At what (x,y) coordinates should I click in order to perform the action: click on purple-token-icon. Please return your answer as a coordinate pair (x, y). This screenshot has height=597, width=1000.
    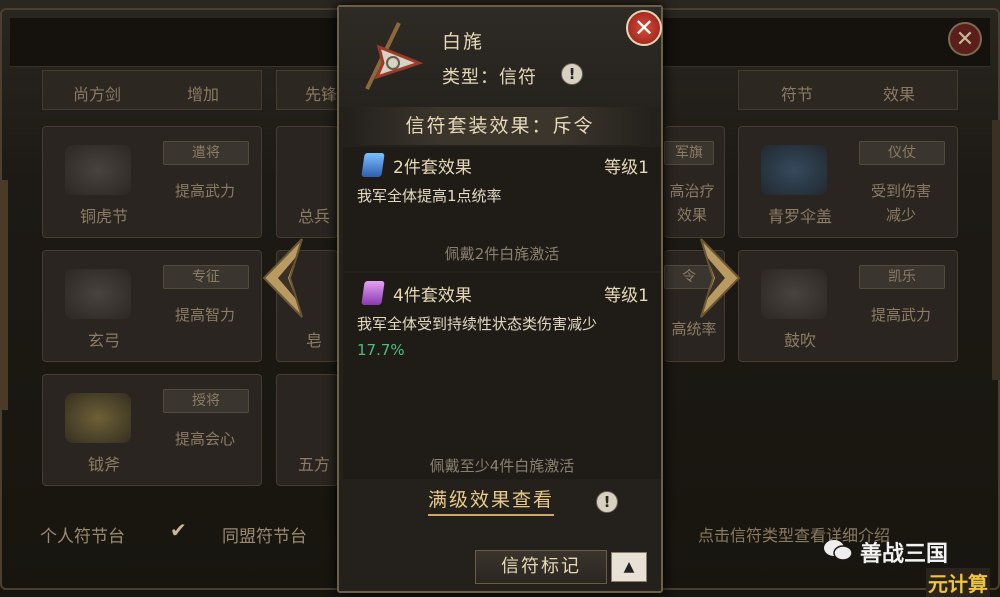
    Looking at the image, I should click on (373, 293).